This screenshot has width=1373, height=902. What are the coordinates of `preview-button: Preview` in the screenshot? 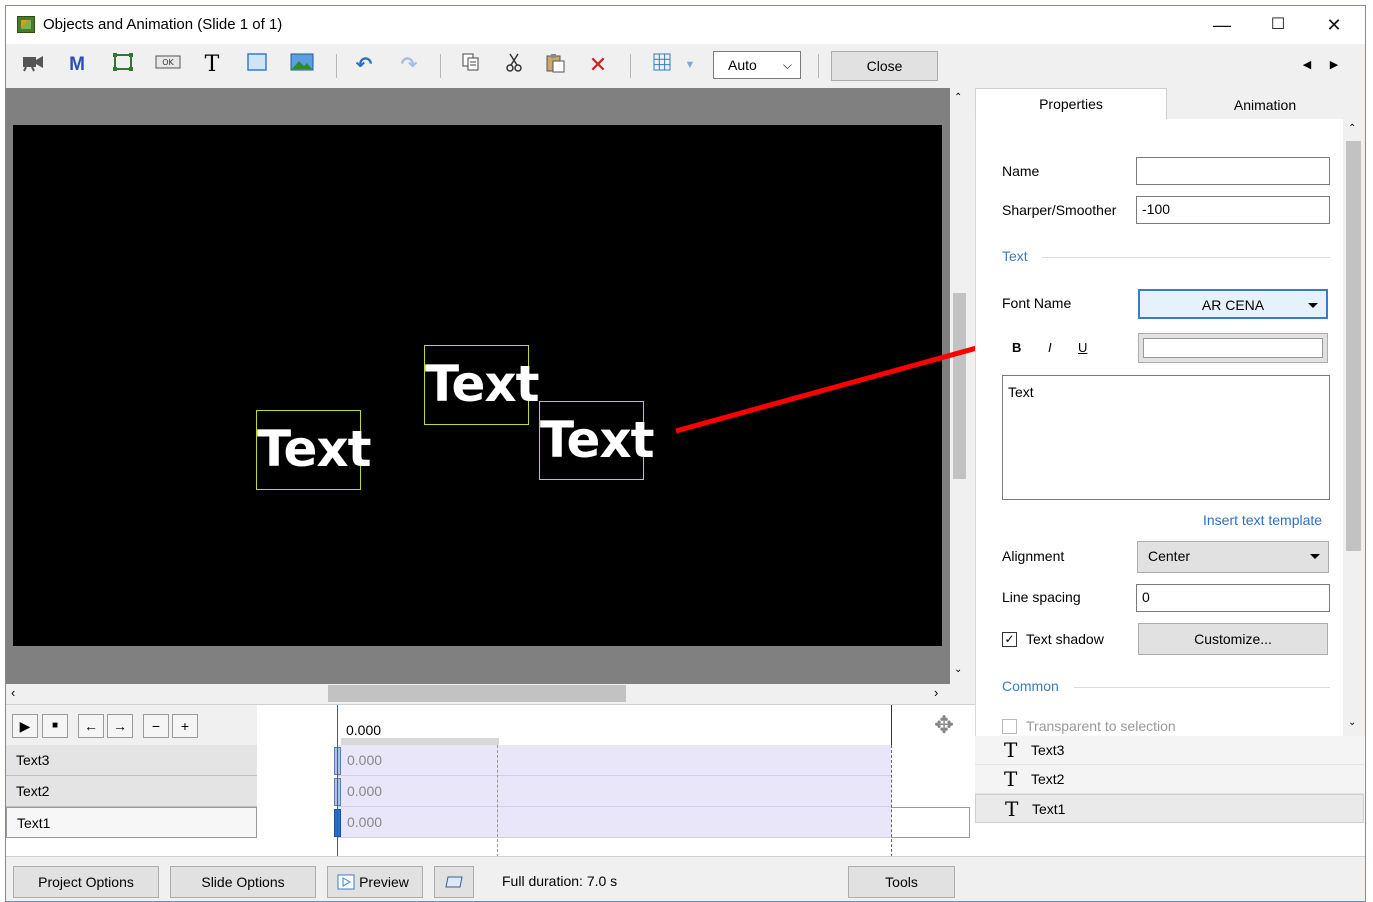 It's located at (375, 882).